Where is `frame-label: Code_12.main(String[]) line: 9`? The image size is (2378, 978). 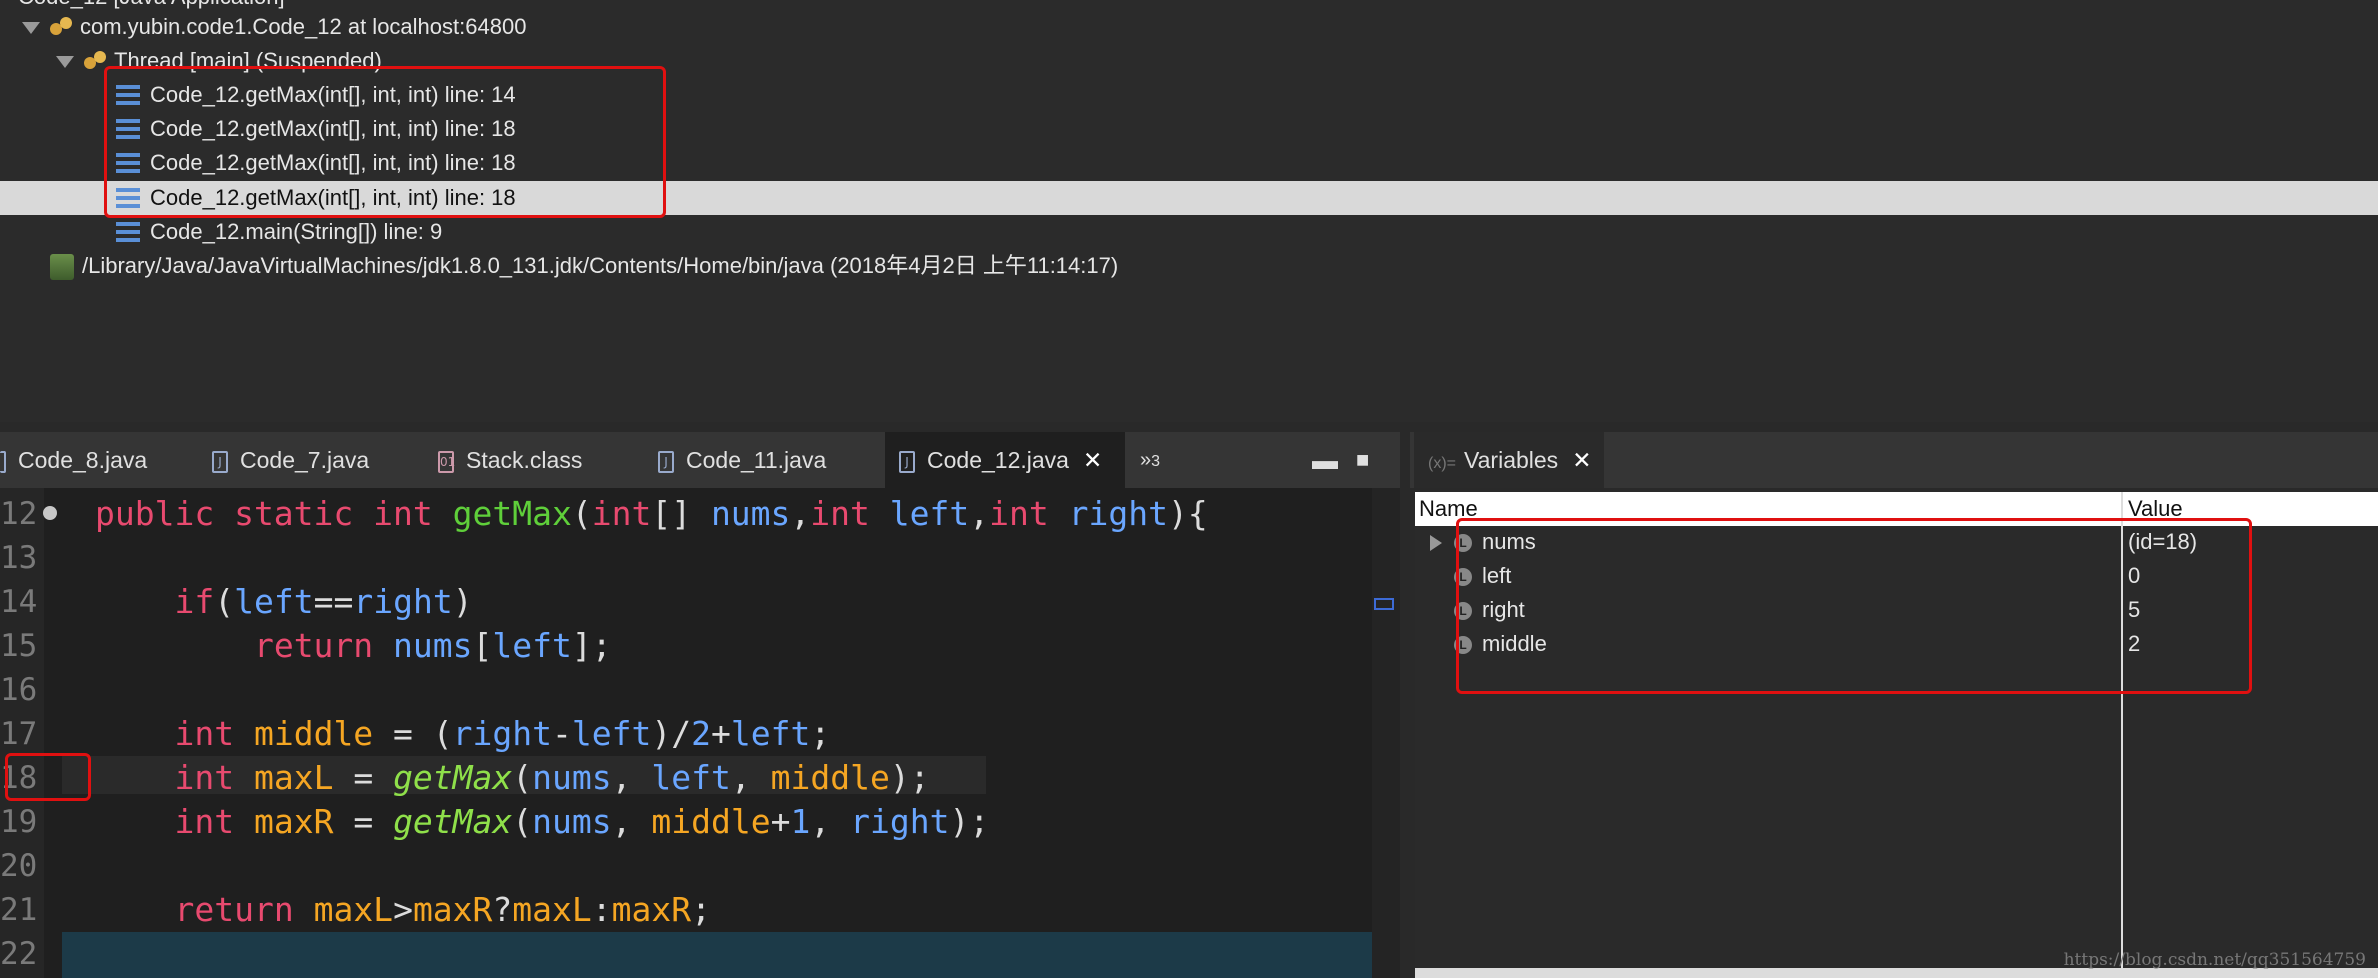 frame-label: Code_12.main(String[]) line: 9 is located at coordinates (296, 231).